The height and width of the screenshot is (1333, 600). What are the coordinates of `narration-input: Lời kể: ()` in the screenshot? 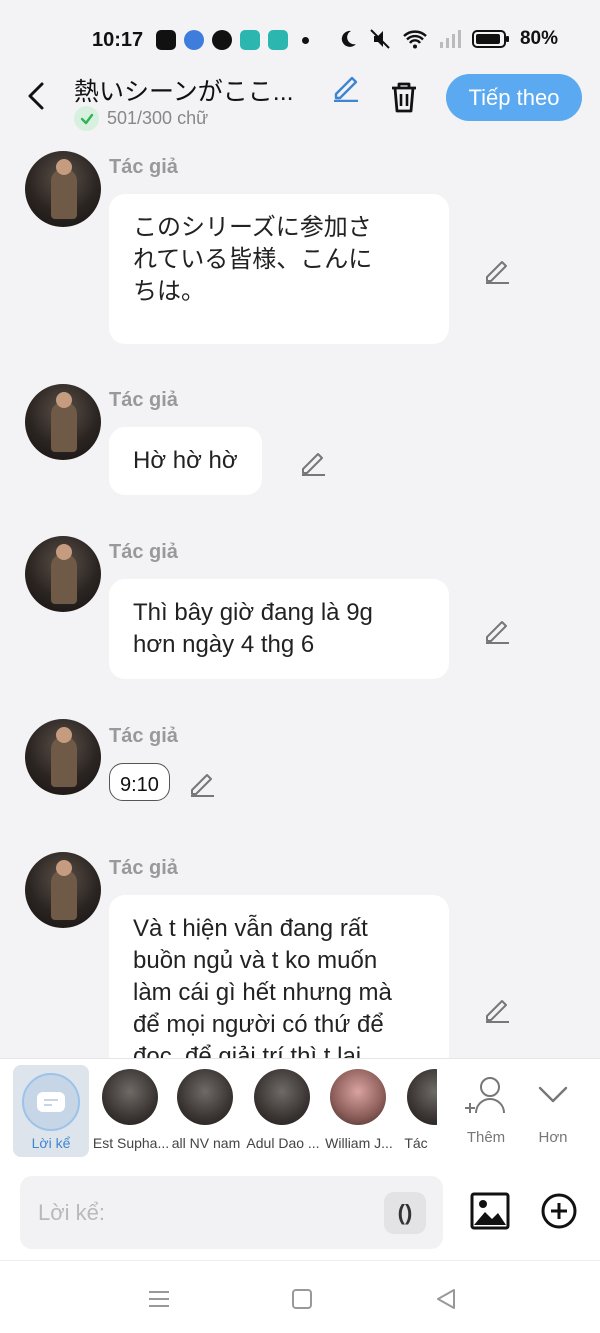 It's located at (231, 1212).